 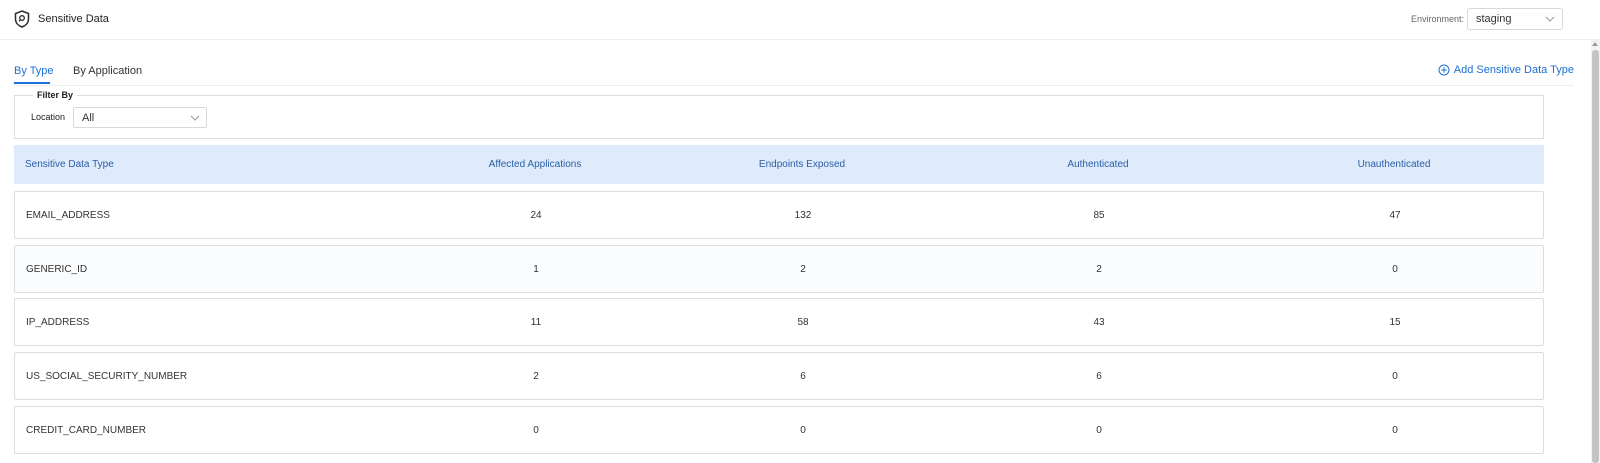 I want to click on endpoints-exposed-cell: 58, so click(x=803, y=322).